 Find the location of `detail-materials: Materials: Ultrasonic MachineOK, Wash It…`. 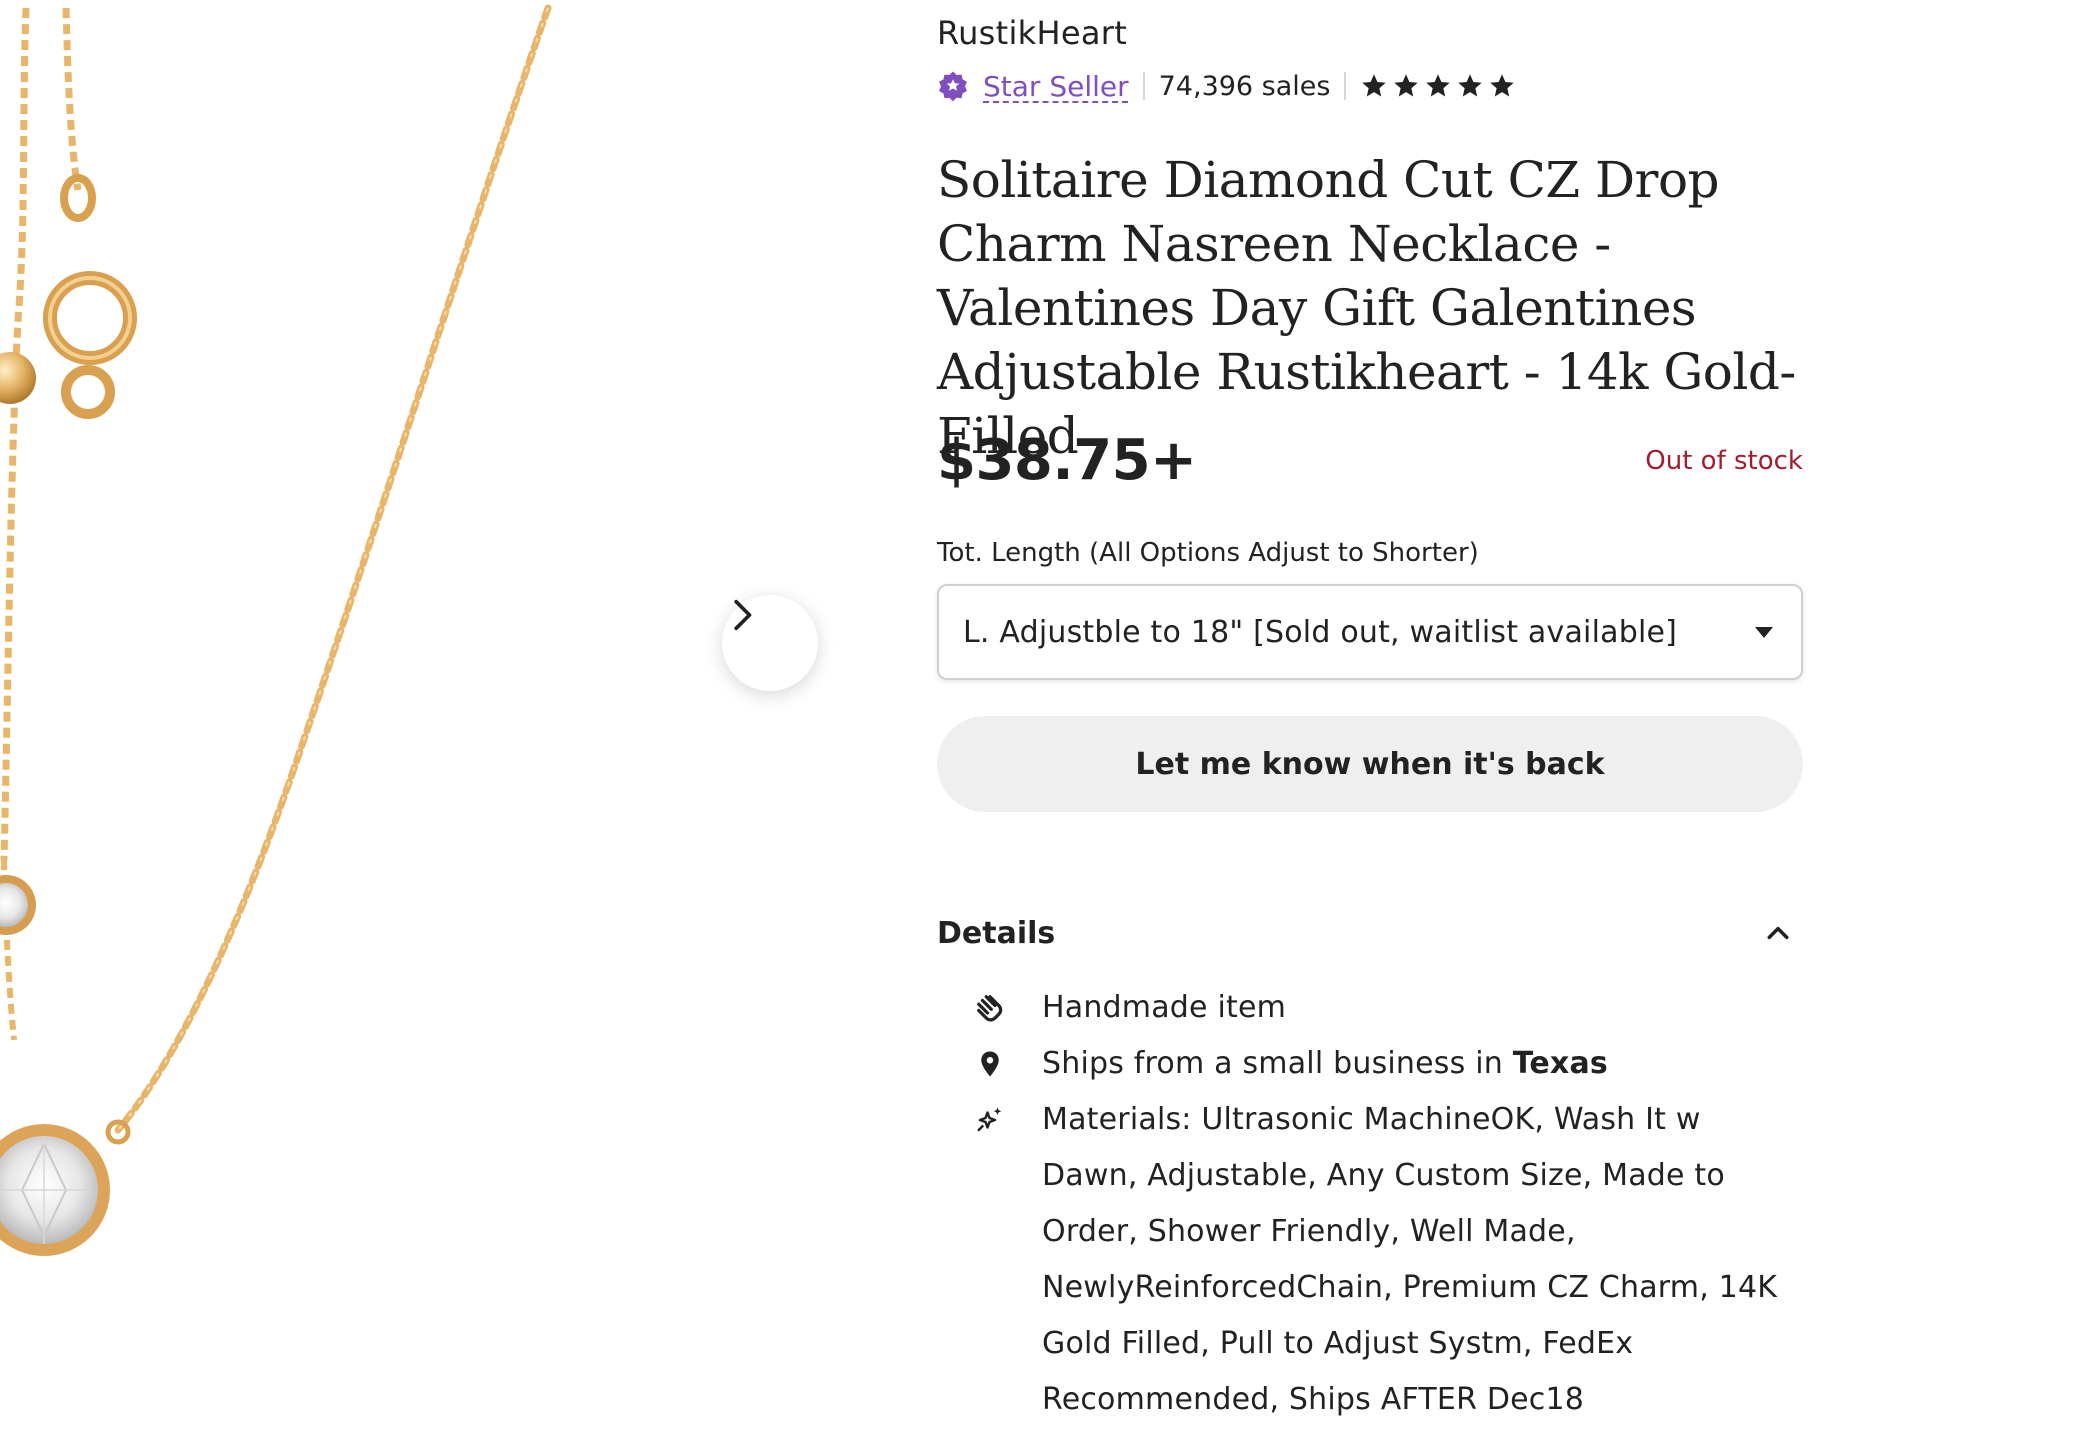

detail-materials: Materials: Ultrasonic MachineOK, Wash It… is located at coordinates (1390, 1260).